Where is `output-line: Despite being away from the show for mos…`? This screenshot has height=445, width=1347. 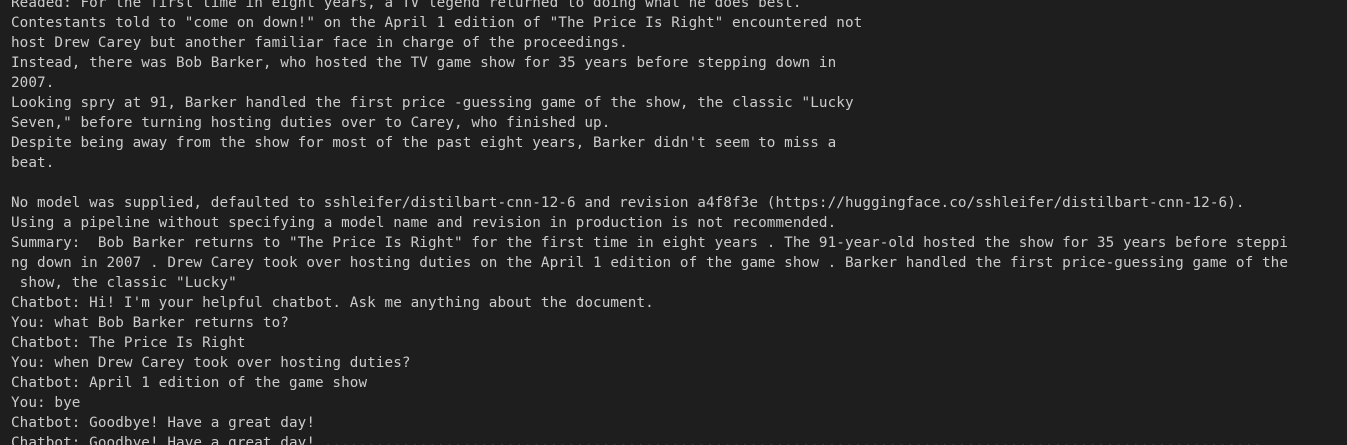 output-line: Despite being away from the show for mos… is located at coordinates (424, 143).